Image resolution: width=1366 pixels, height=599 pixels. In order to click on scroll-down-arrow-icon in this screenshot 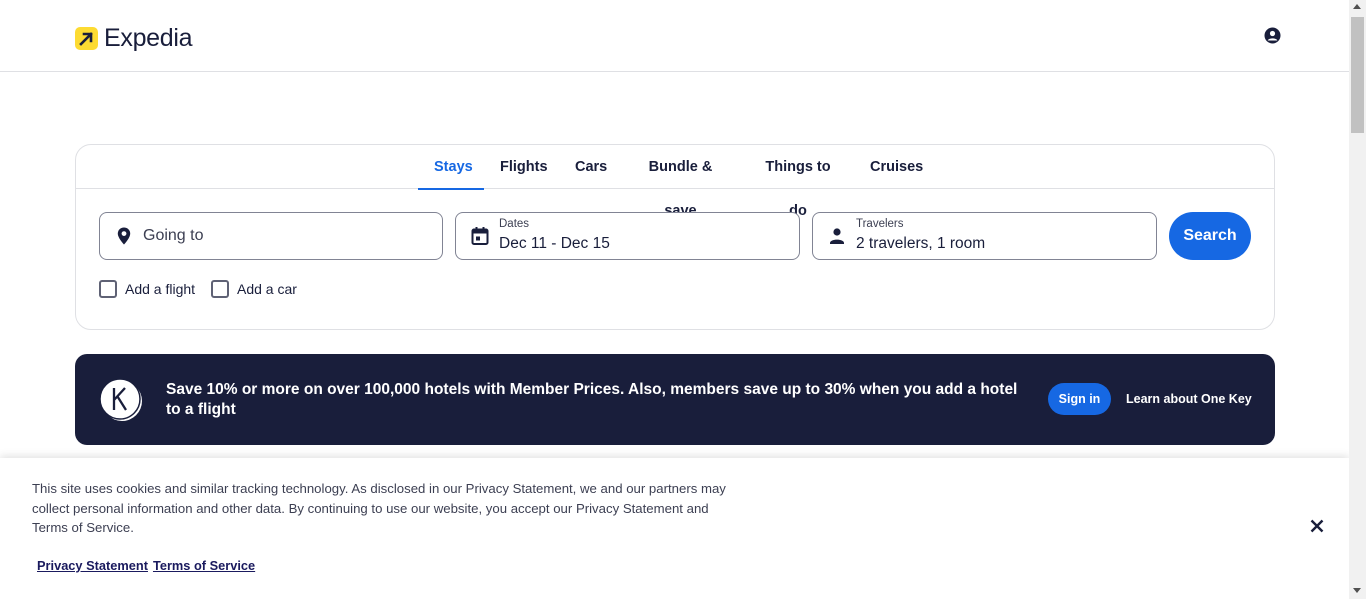, I will do `click(1357, 590)`.